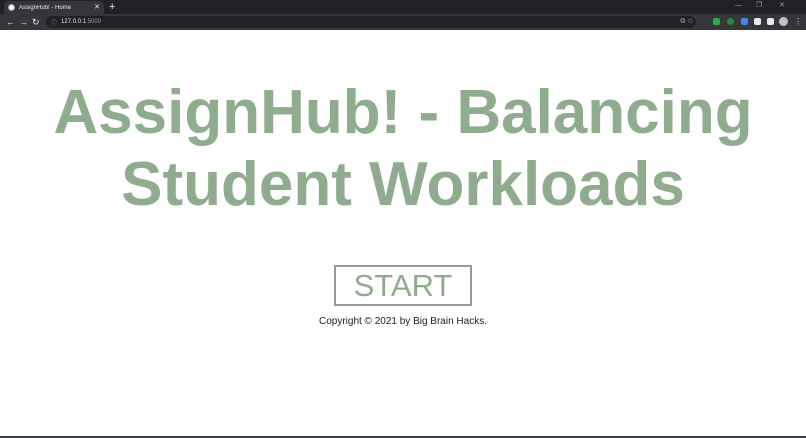 This screenshot has height=438, width=806. I want to click on info-icon: ⓘ, so click(54, 22).